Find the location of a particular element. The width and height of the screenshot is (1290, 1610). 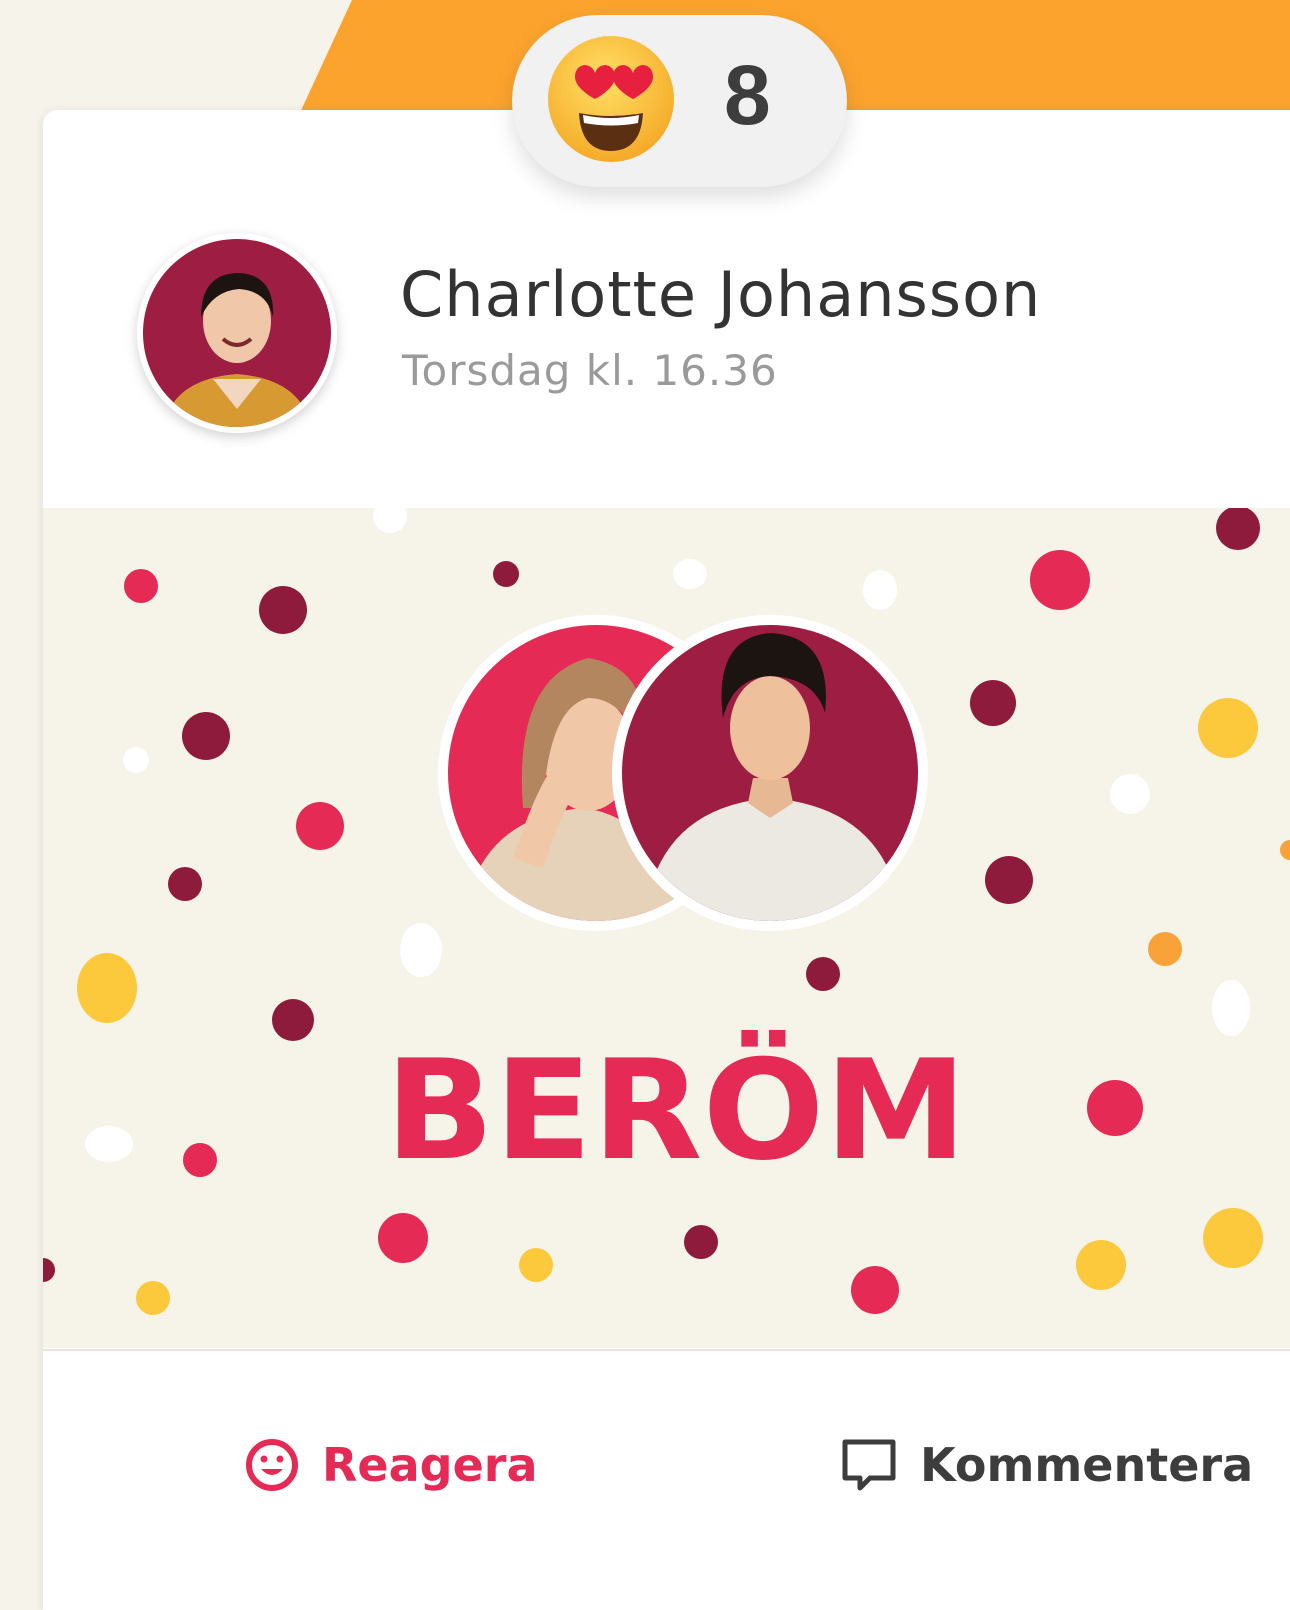

actions-divider is located at coordinates (666, 1350).